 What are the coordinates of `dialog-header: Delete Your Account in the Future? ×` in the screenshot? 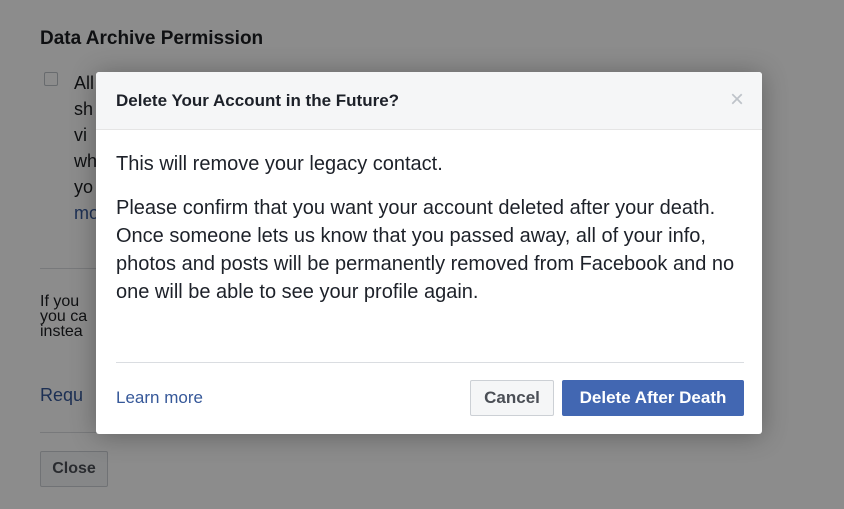 It's located at (429, 101).